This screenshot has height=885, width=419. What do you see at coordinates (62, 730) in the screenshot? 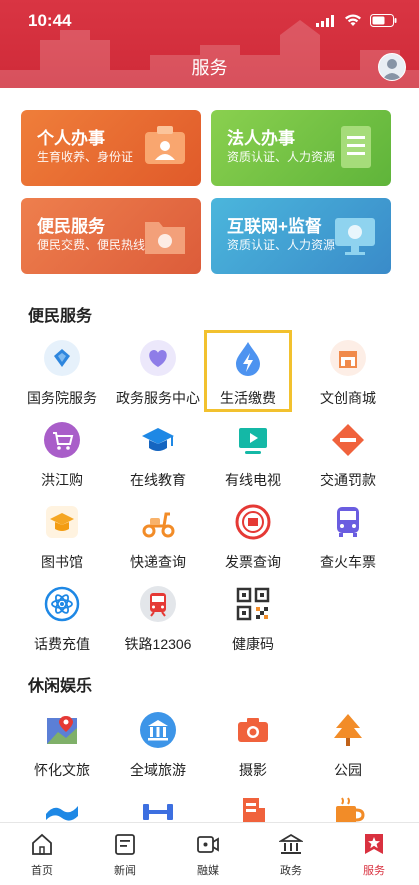
I see `map-pin-icon` at bounding box center [62, 730].